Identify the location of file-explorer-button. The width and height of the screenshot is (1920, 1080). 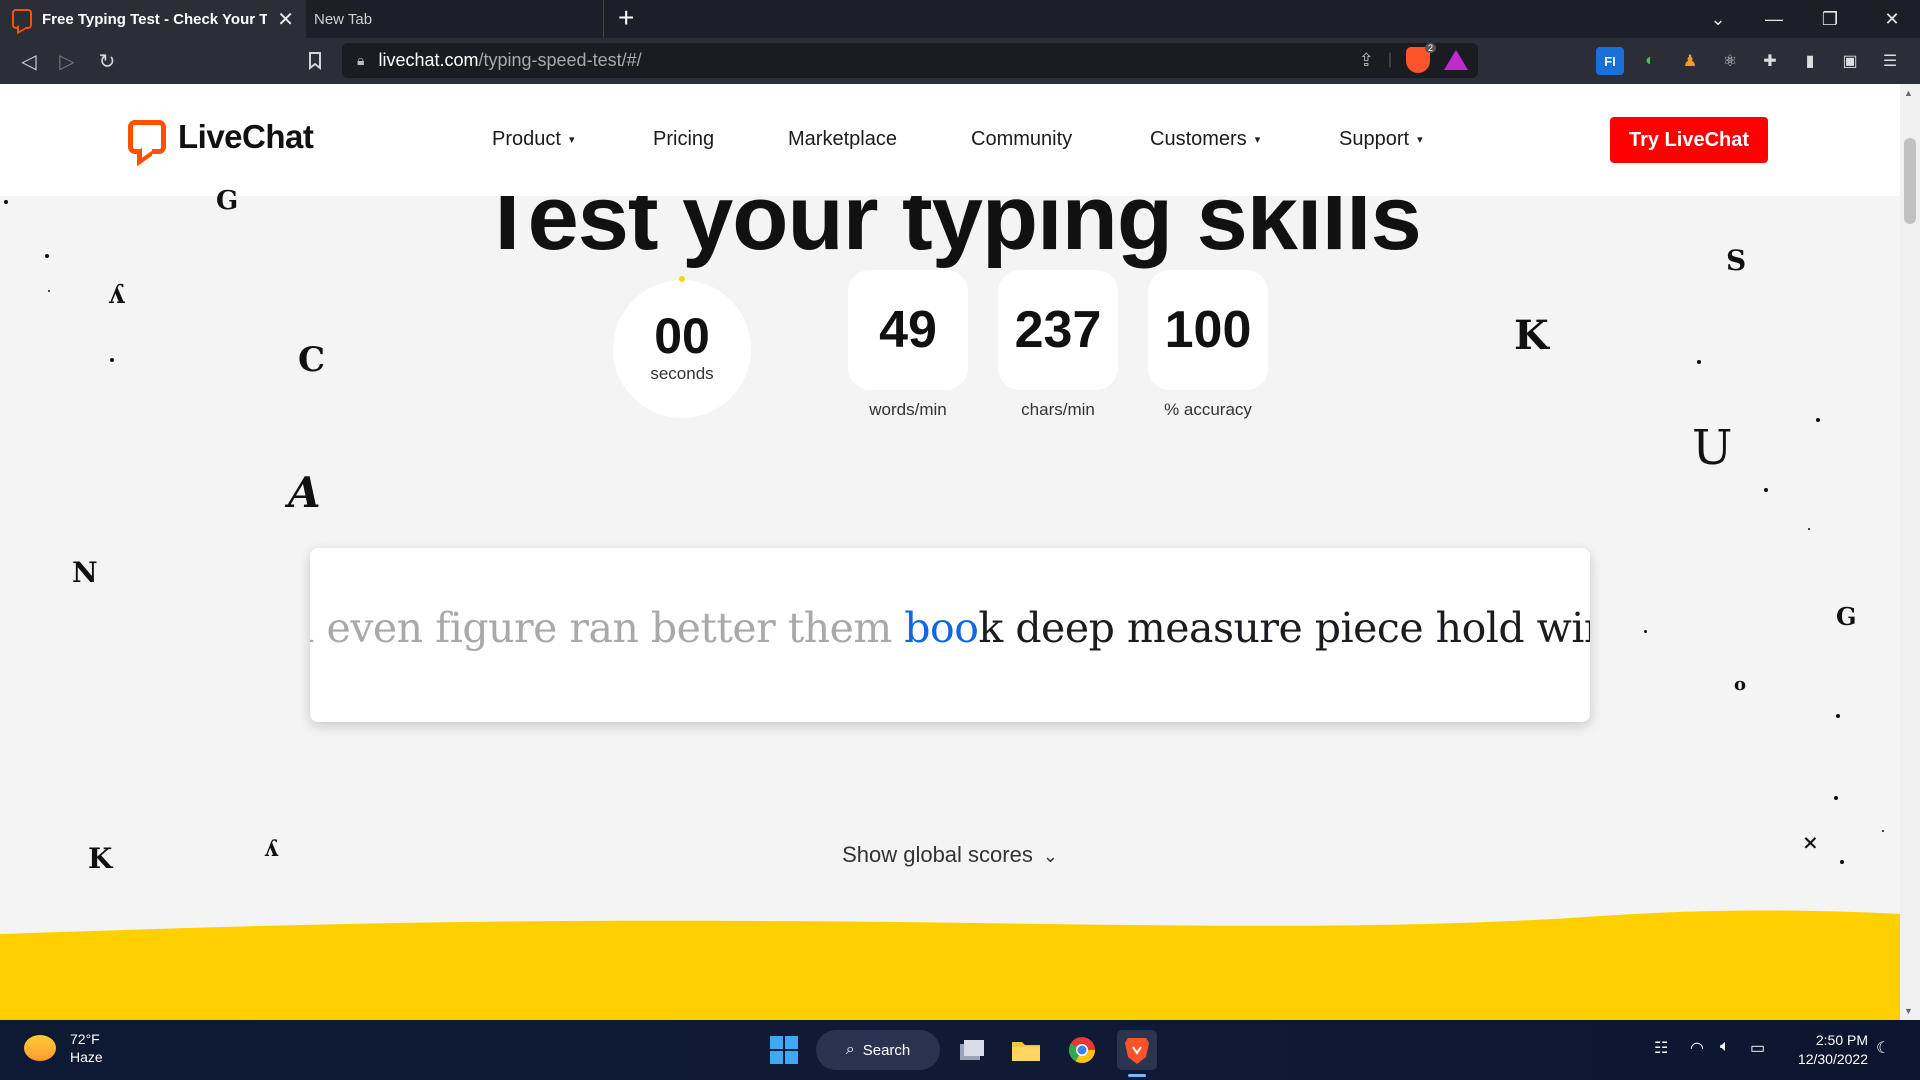
(1026, 1050).